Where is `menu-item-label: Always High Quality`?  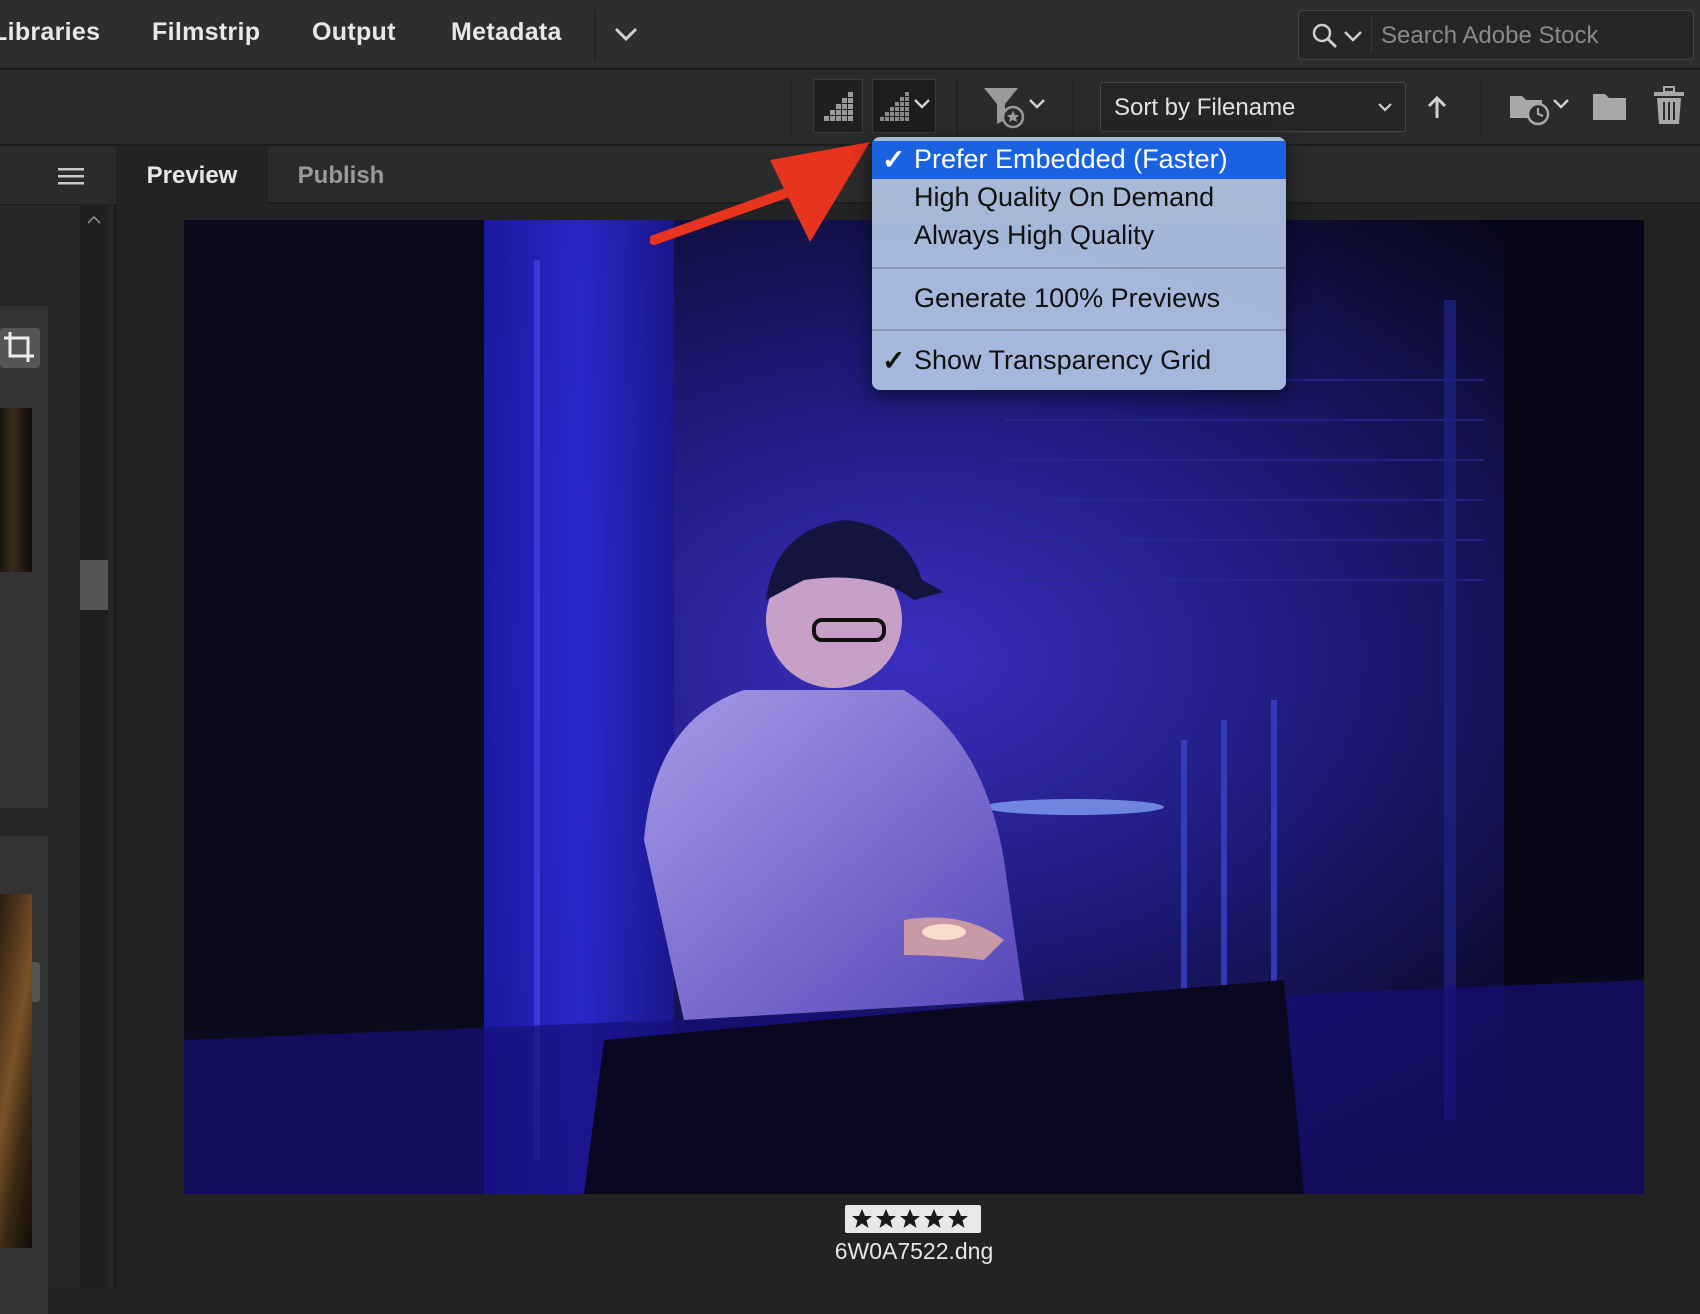 menu-item-label: Always High Quality is located at coordinates (1034, 235).